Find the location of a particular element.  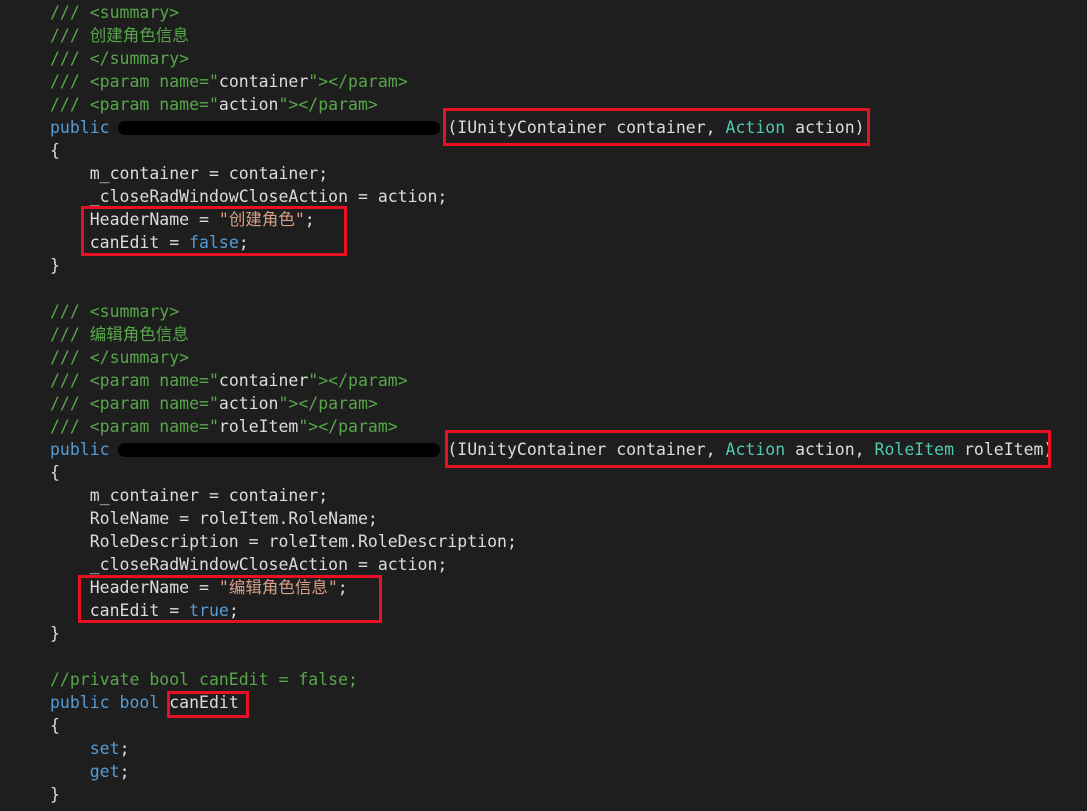

code-token: RoleName = roleItem.RoleName; is located at coordinates (214, 518).